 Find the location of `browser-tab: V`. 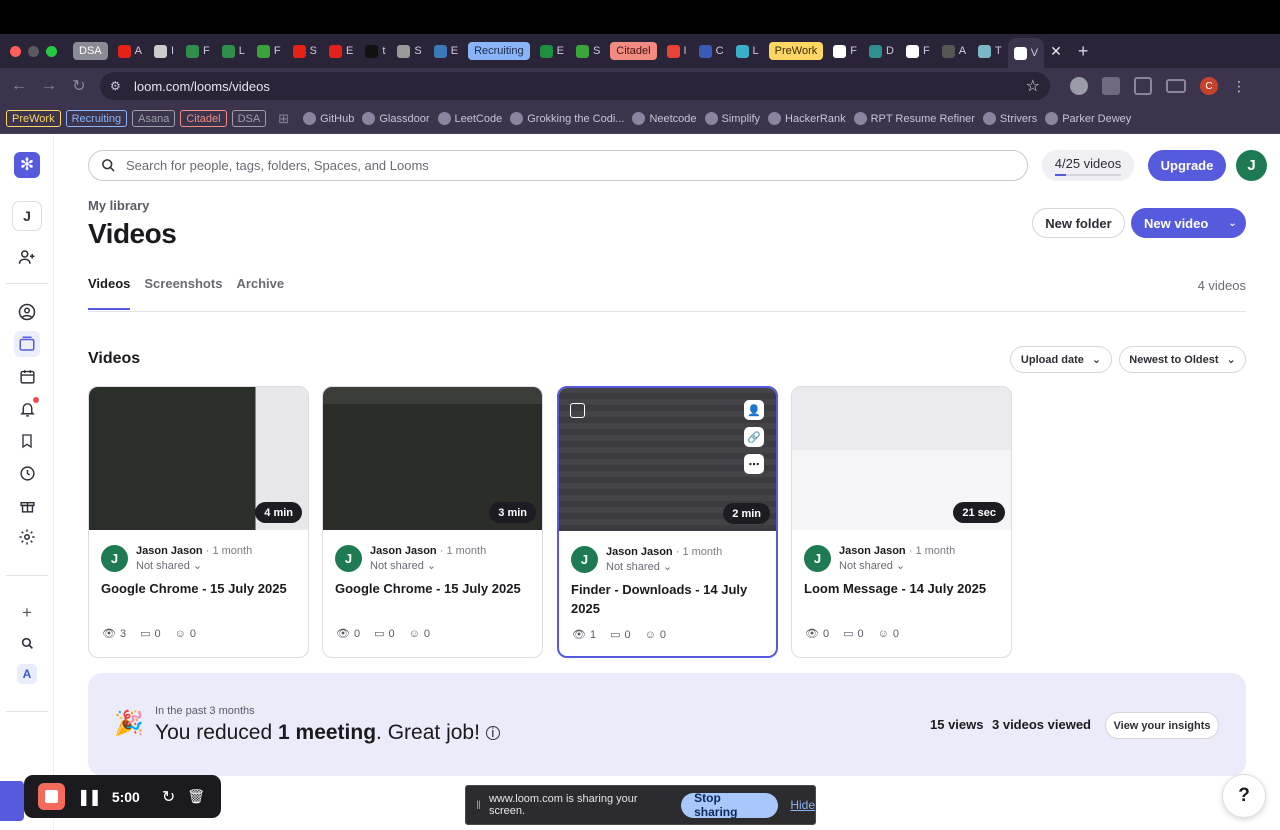

browser-tab: V is located at coordinates (1026, 53).